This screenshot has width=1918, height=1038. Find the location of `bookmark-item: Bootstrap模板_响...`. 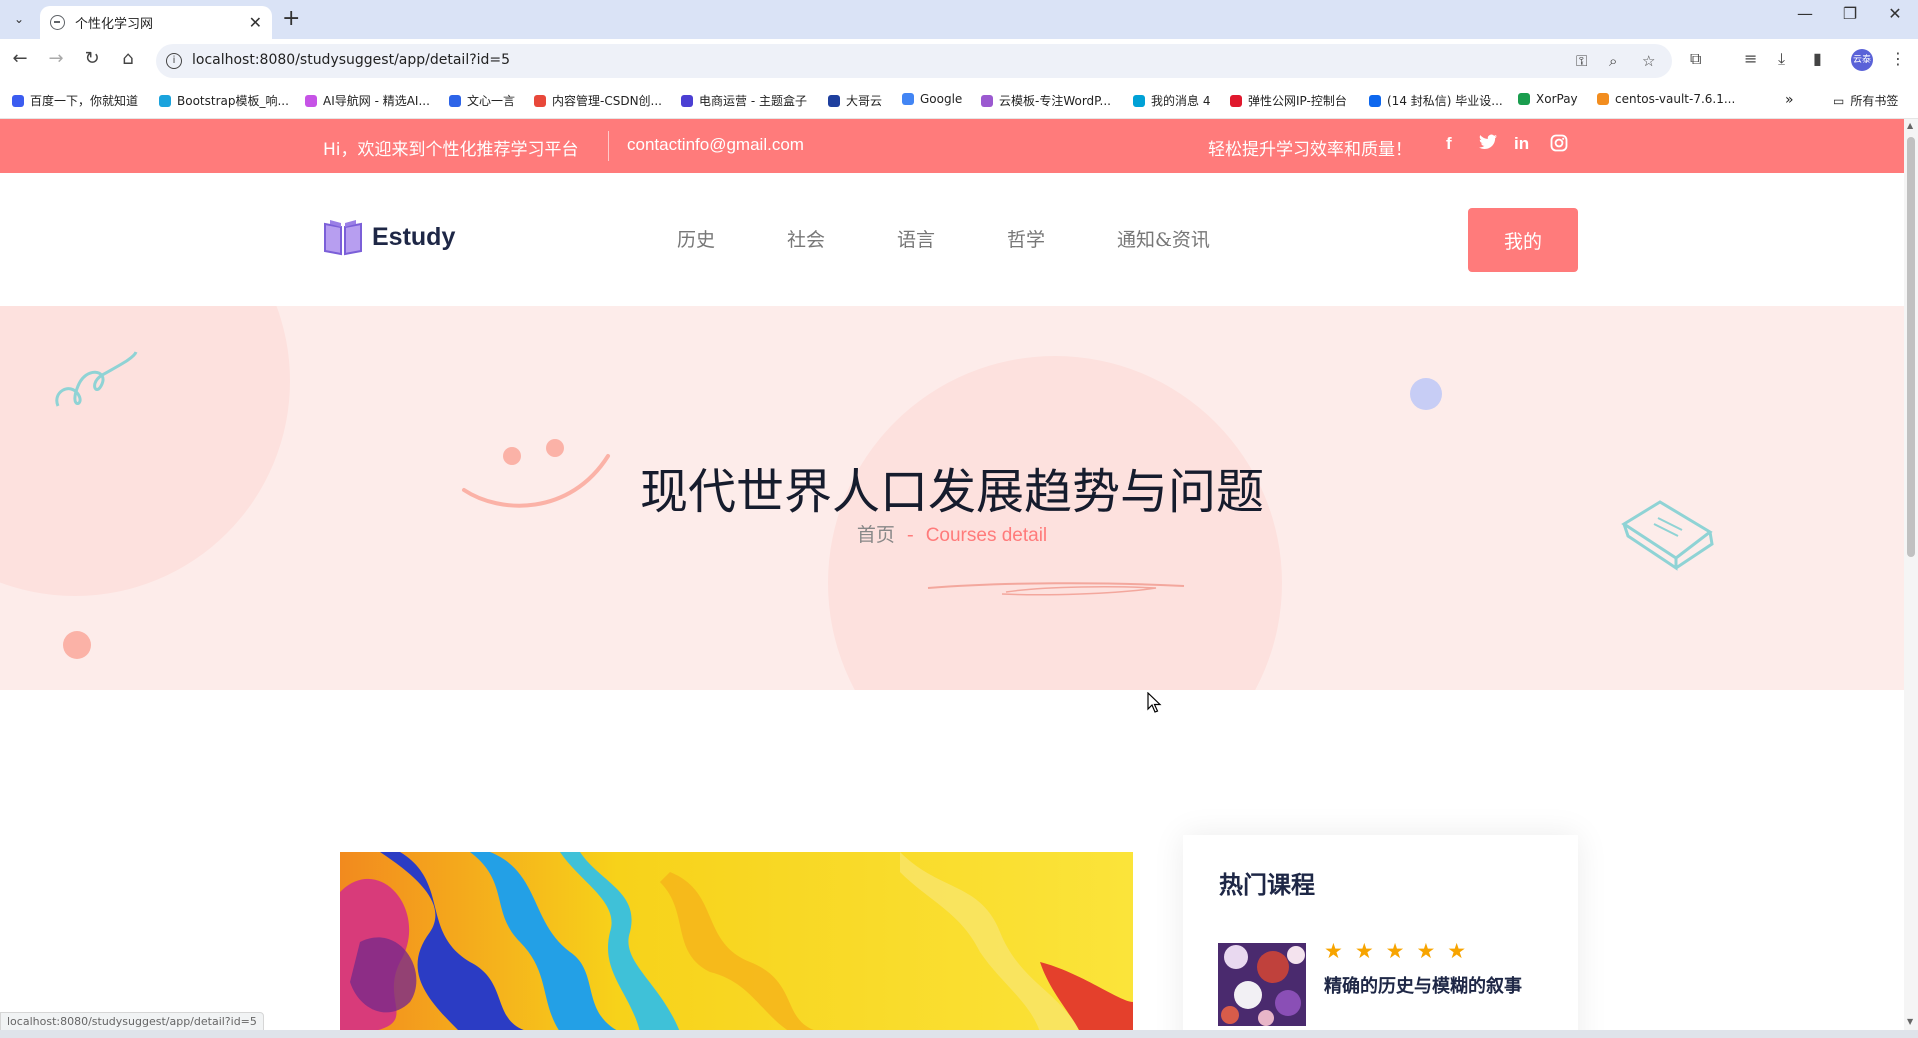

bookmark-item: Bootstrap模板_响... is located at coordinates (224, 100).